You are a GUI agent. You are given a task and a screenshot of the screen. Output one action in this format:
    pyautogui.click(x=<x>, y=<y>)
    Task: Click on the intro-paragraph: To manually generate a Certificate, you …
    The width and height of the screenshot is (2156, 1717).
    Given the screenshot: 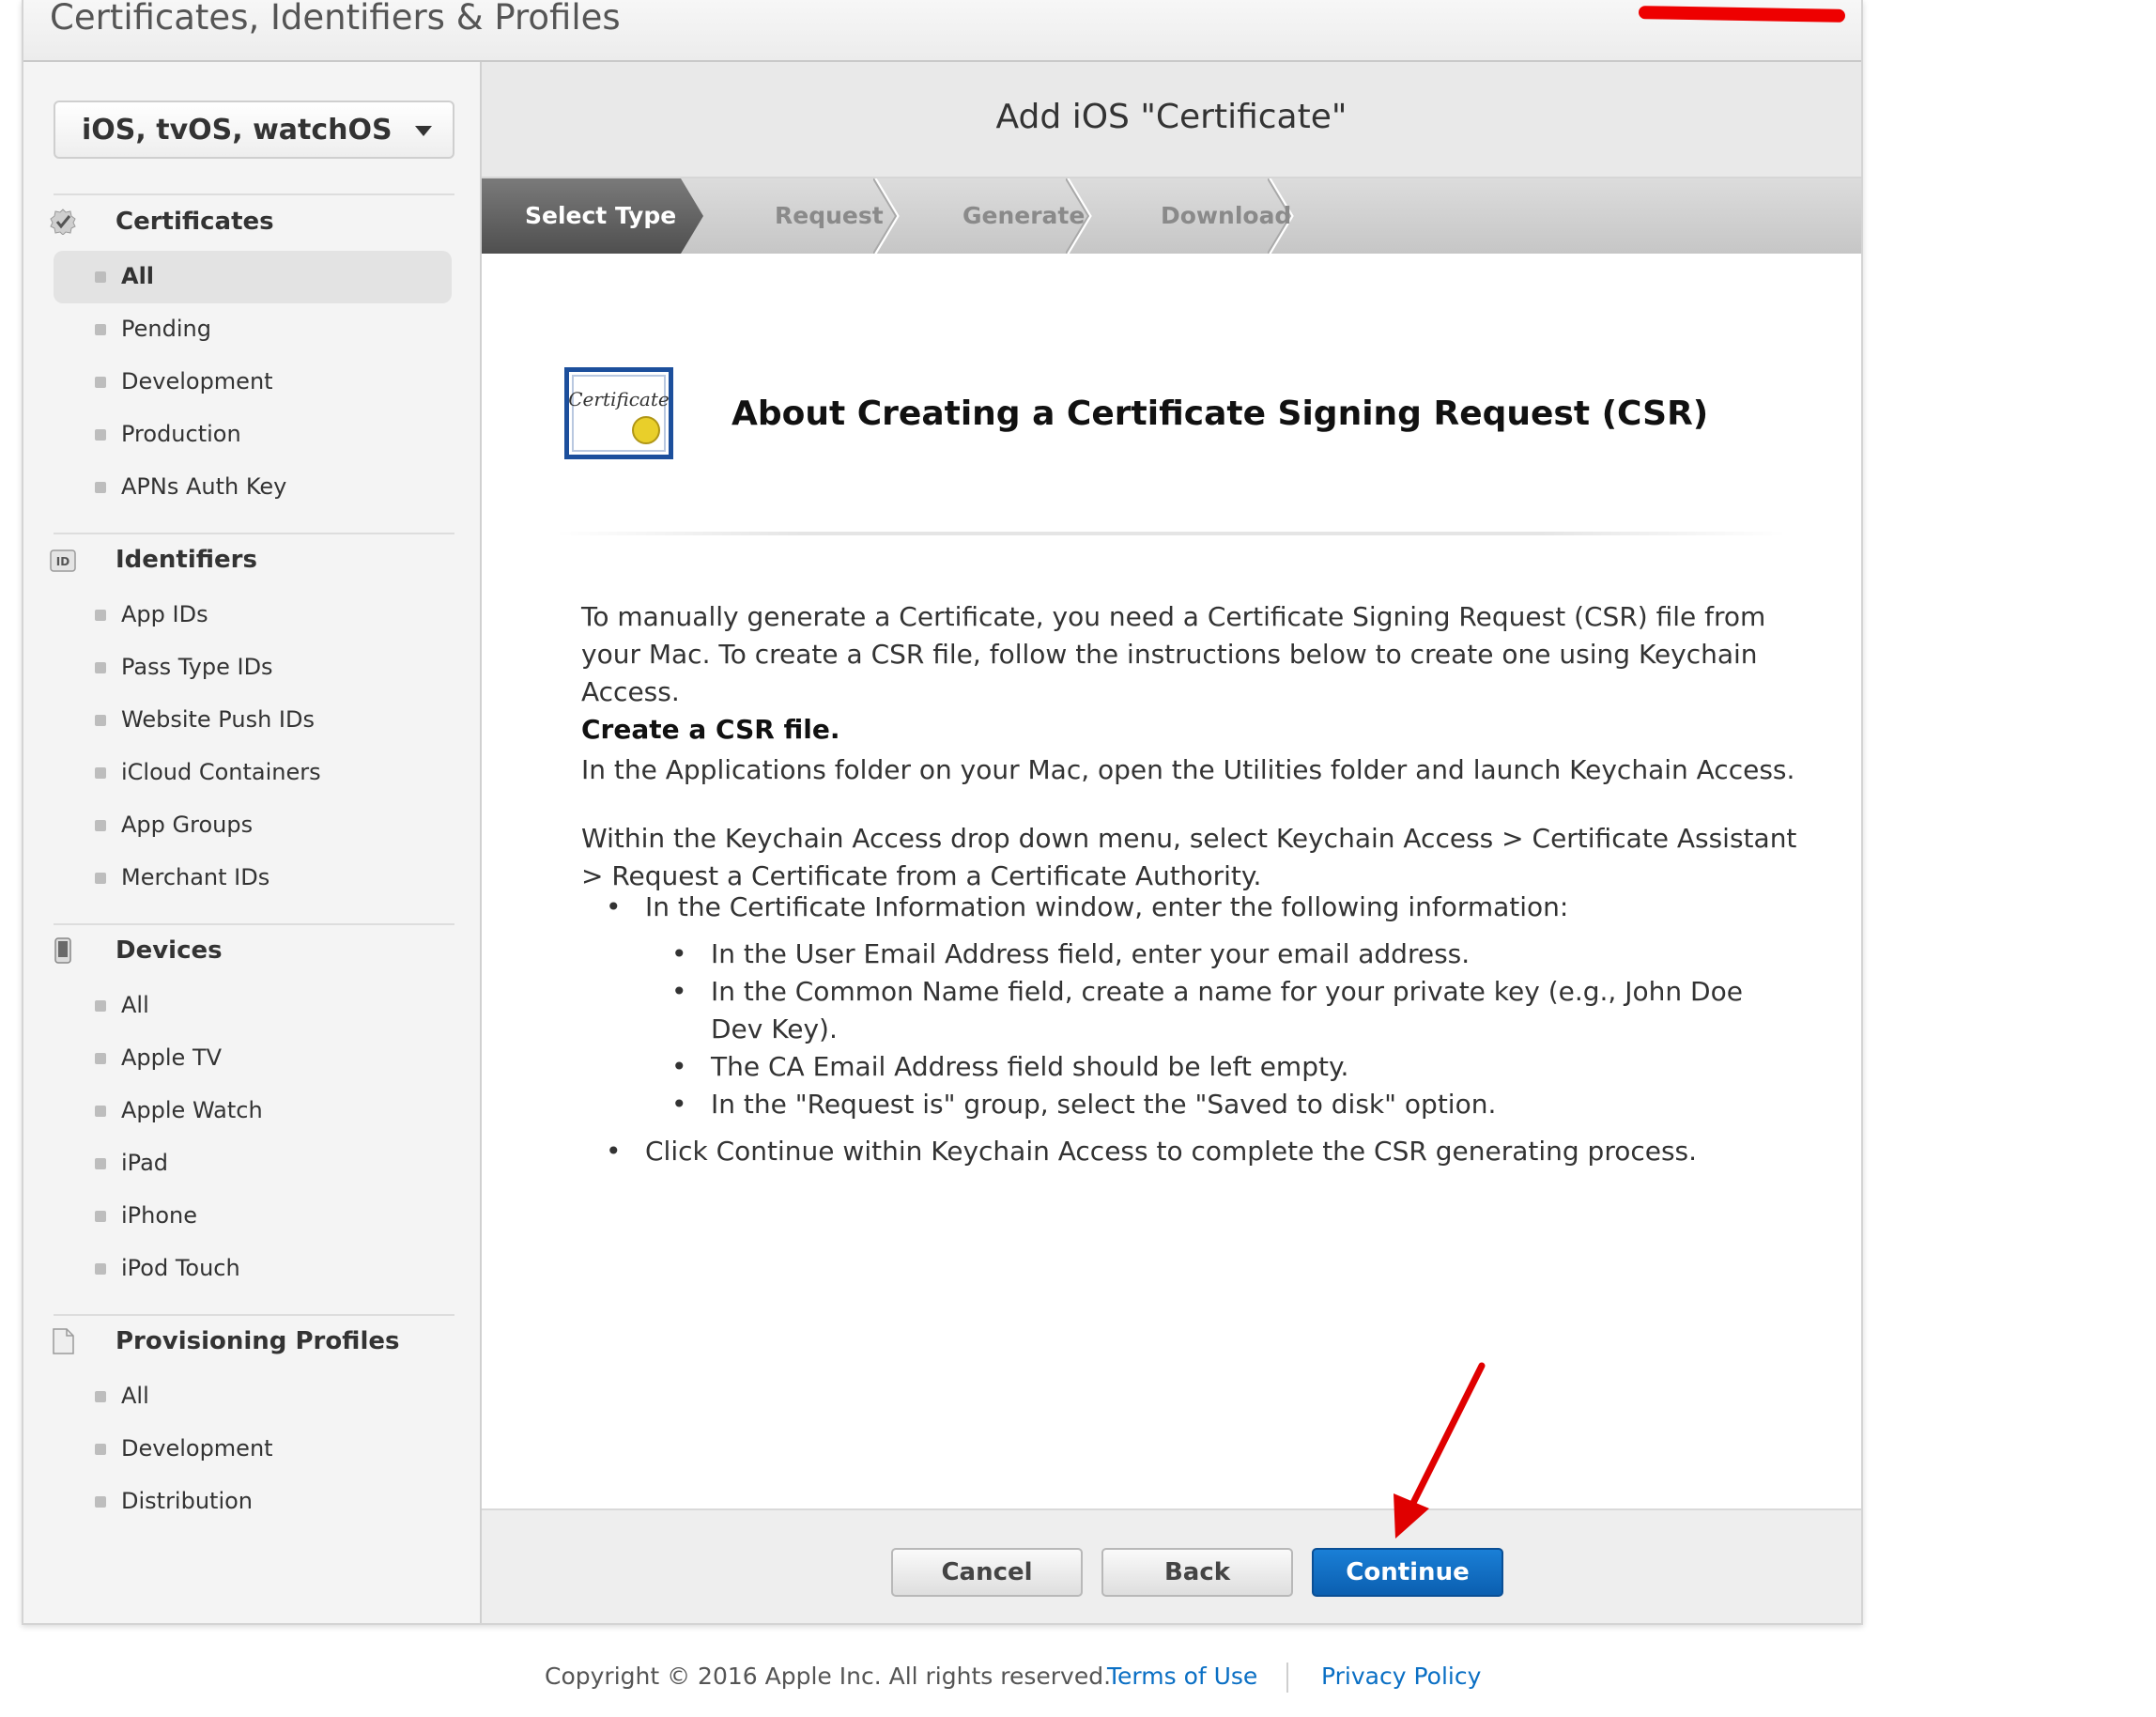 What is the action you would take?
    pyautogui.click(x=1173, y=654)
    